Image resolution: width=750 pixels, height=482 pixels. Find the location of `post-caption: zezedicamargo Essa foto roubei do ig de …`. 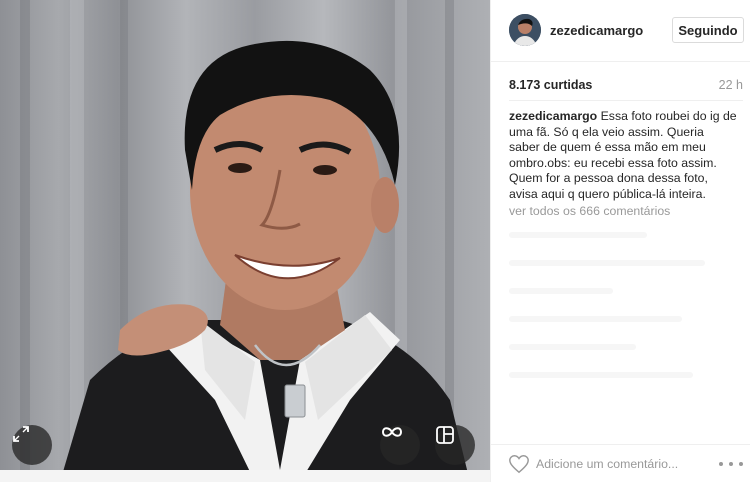

post-caption: zezedicamargo Essa foto roubei do ig de … is located at coordinates (623, 156).